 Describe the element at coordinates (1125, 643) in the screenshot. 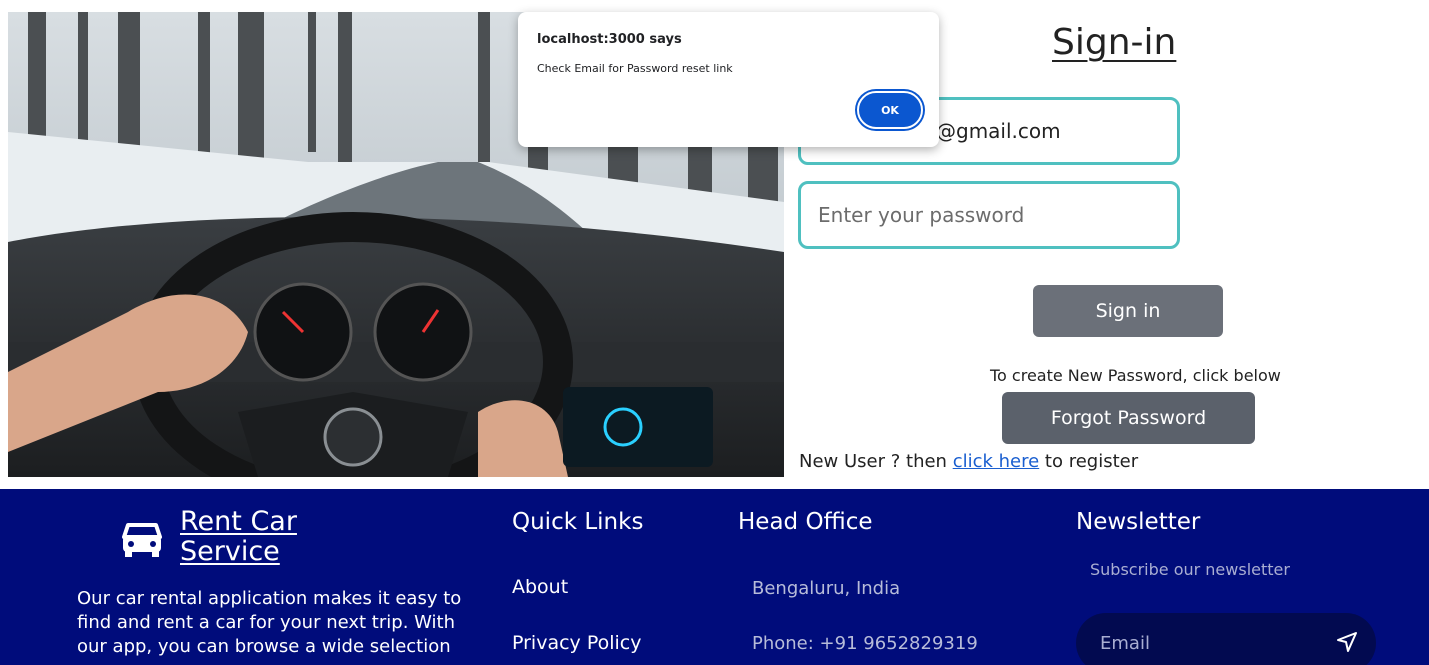

I see `newsletter-placeholder: Email` at that location.